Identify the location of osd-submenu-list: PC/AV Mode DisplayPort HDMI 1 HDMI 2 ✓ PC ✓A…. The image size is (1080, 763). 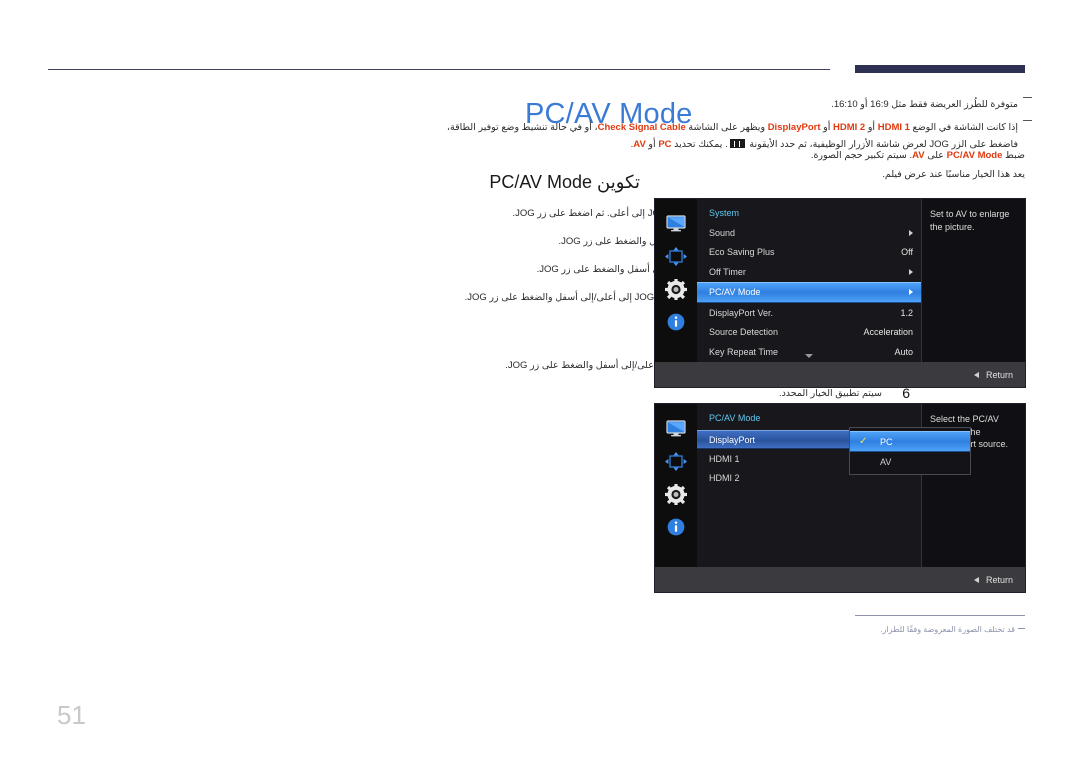
(834, 485).